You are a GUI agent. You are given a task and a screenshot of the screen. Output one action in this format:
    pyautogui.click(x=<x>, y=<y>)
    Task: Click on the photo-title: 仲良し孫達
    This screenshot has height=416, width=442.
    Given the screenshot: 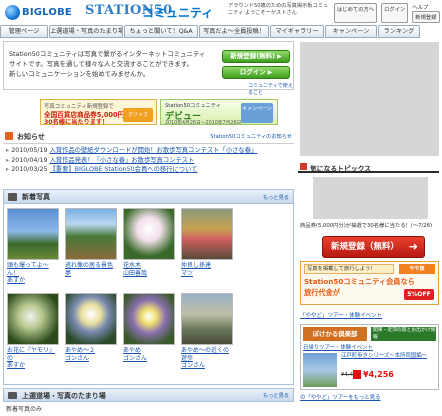 What is the action you would take?
    pyautogui.click(x=207, y=266)
    